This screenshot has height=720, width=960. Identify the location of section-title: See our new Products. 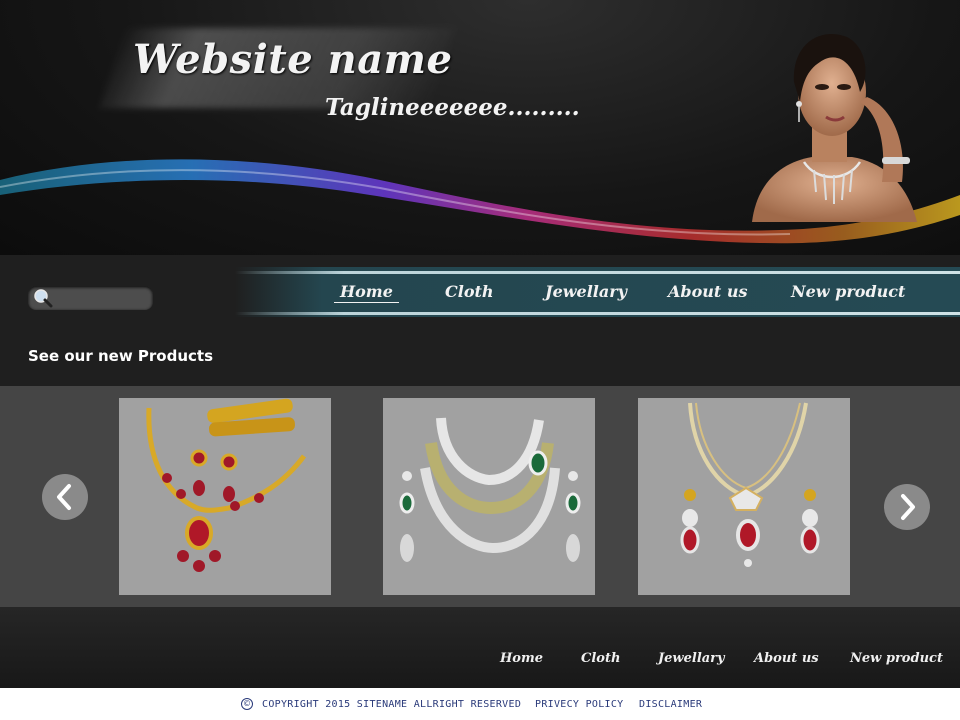
(121, 356).